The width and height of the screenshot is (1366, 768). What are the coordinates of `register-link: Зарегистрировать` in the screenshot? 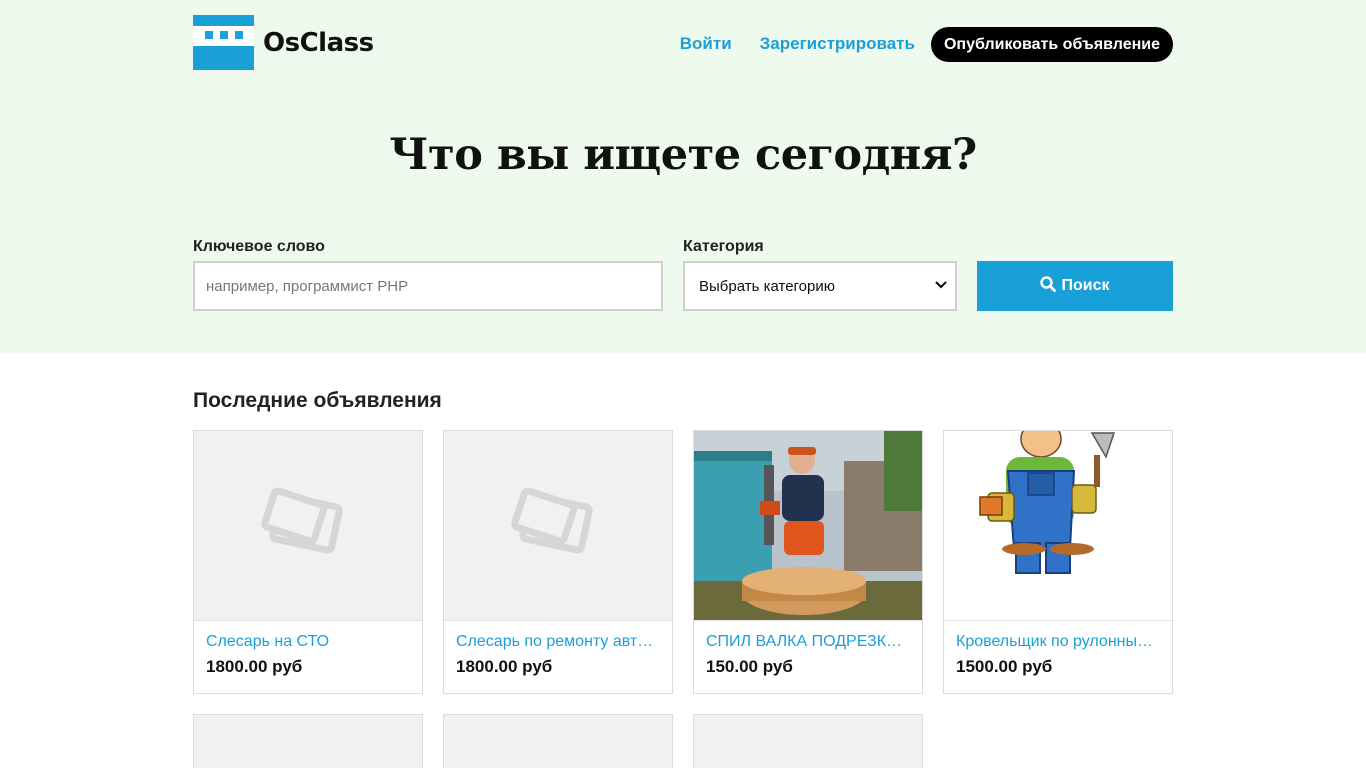 It's located at (837, 44).